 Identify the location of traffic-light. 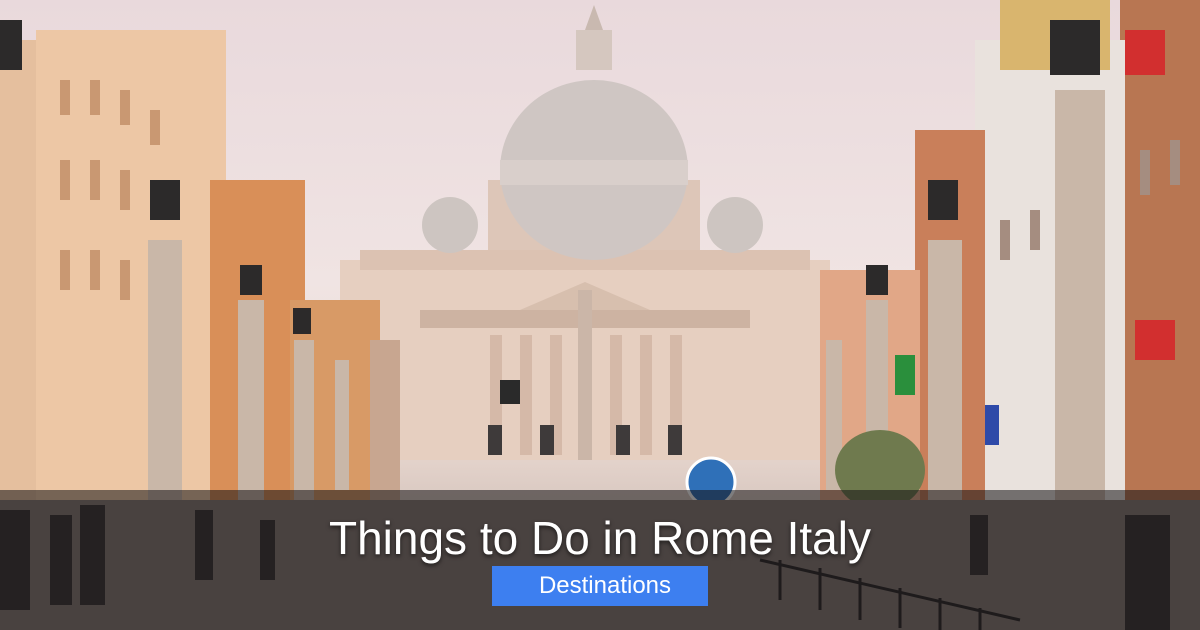
(510, 392).